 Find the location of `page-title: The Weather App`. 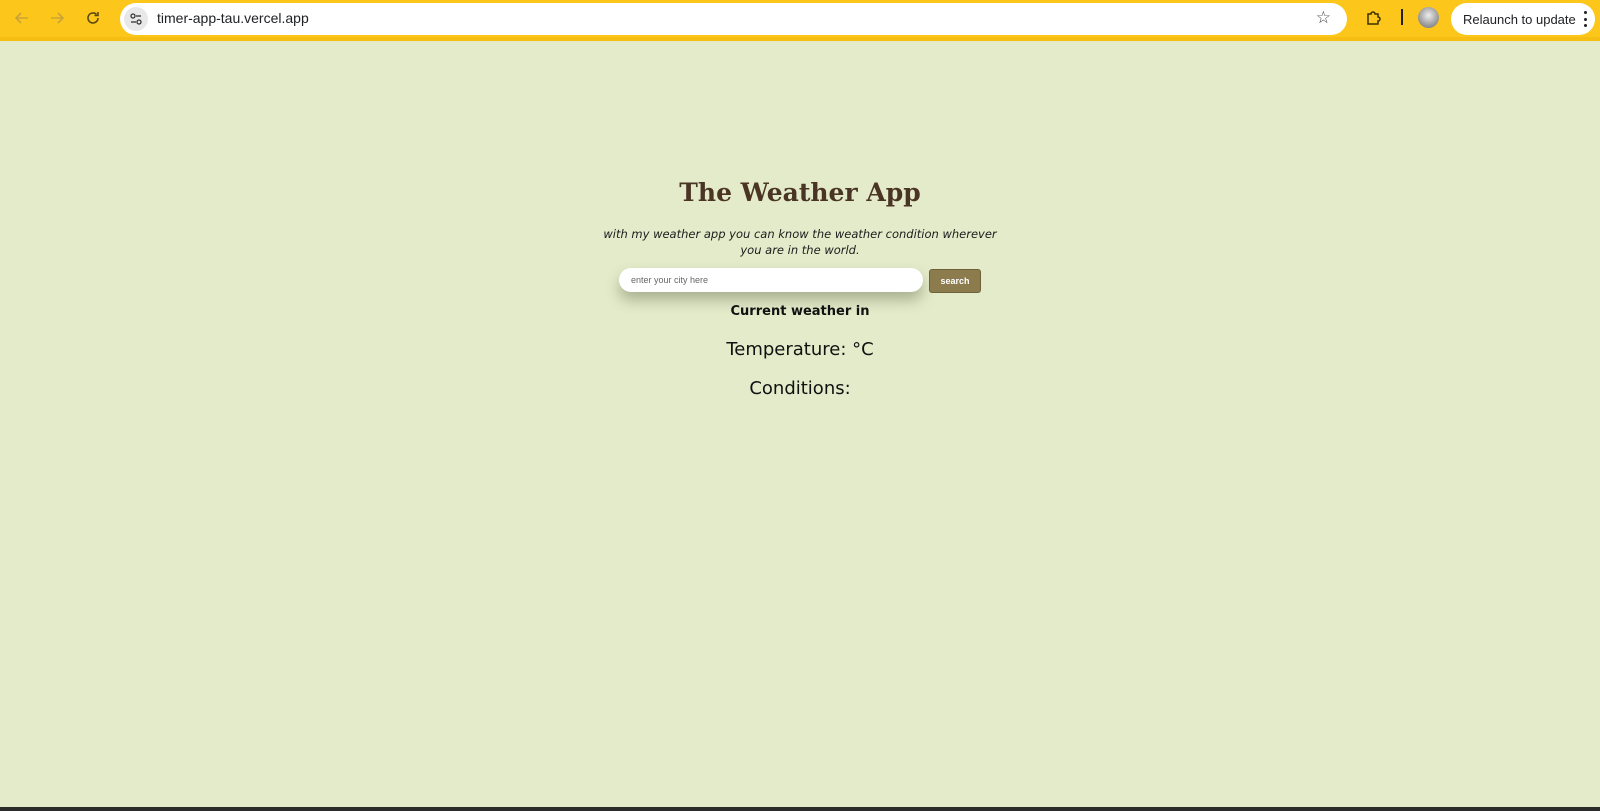

page-title: The Weather App is located at coordinates (800, 192).